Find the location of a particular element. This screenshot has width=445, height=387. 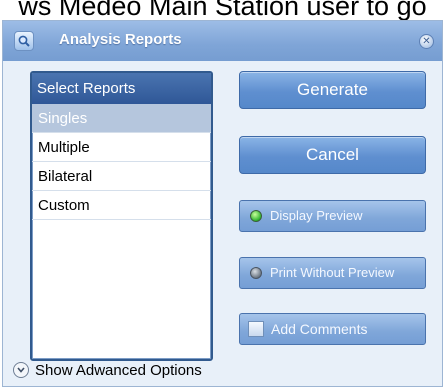

checkbox-icon is located at coordinates (256, 329).